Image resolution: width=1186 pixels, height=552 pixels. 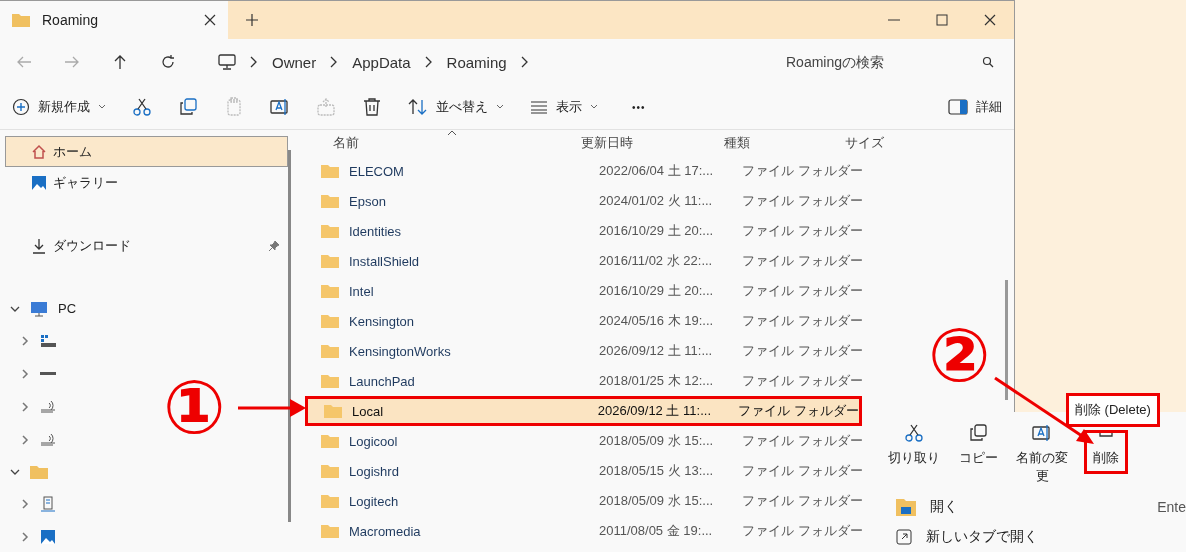 What do you see at coordinates (590, 261) in the screenshot?
I see `file-row: InstallShield 2016/11/02 水 22:... ファイル フォルダー` at bounding box center [590, 261].